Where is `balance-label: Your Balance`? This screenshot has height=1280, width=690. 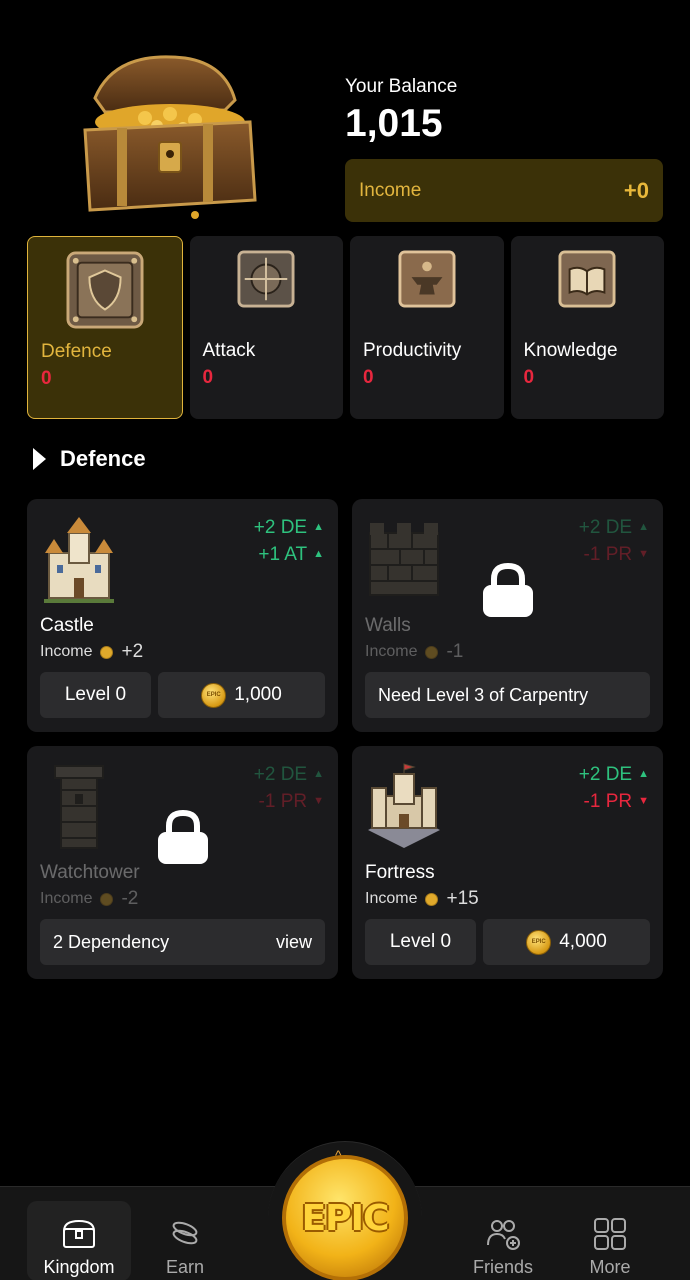 balance-label: Your Balance is located at coordinates (401, 86).